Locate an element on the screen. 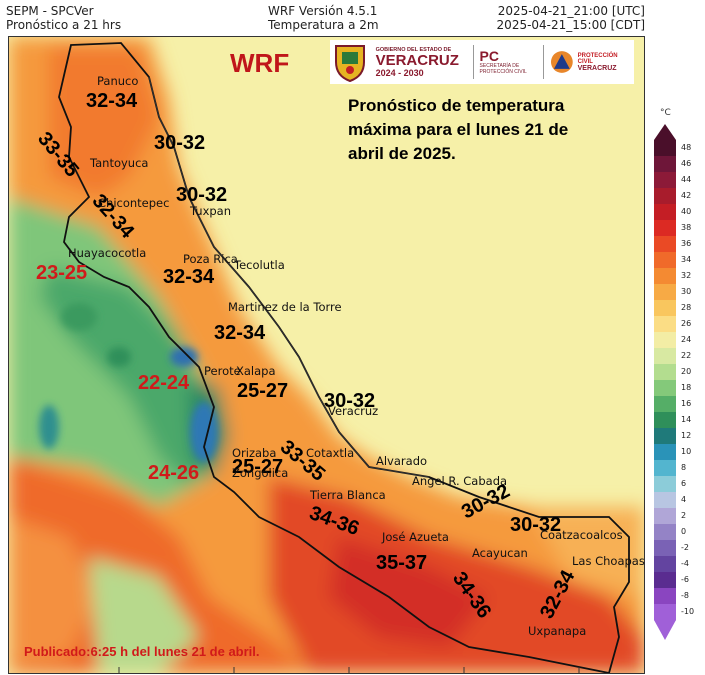 The width and height of the screenshot is (705, 675). city-label: Cotaxtla is located at coordinates (330, 453).